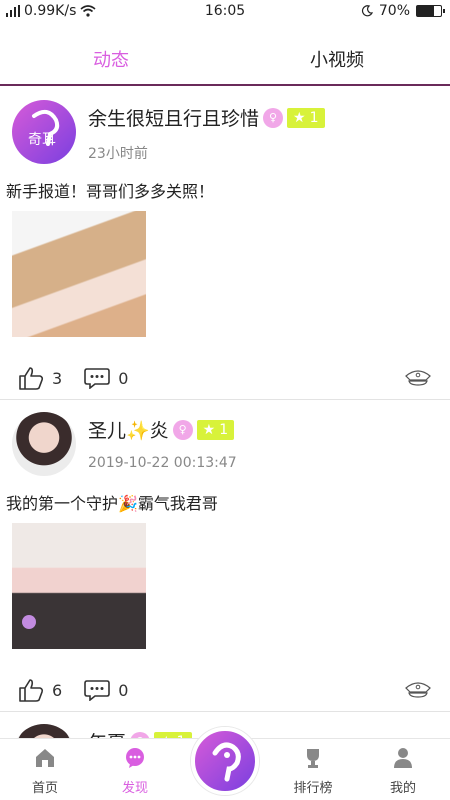 Image resolution: width=450 pixels, height=800 pixels. What do you see at coordinates (44, 788) in the screenshot?
I see `nav-home-label: 首页` at bounding box center [44, 788].